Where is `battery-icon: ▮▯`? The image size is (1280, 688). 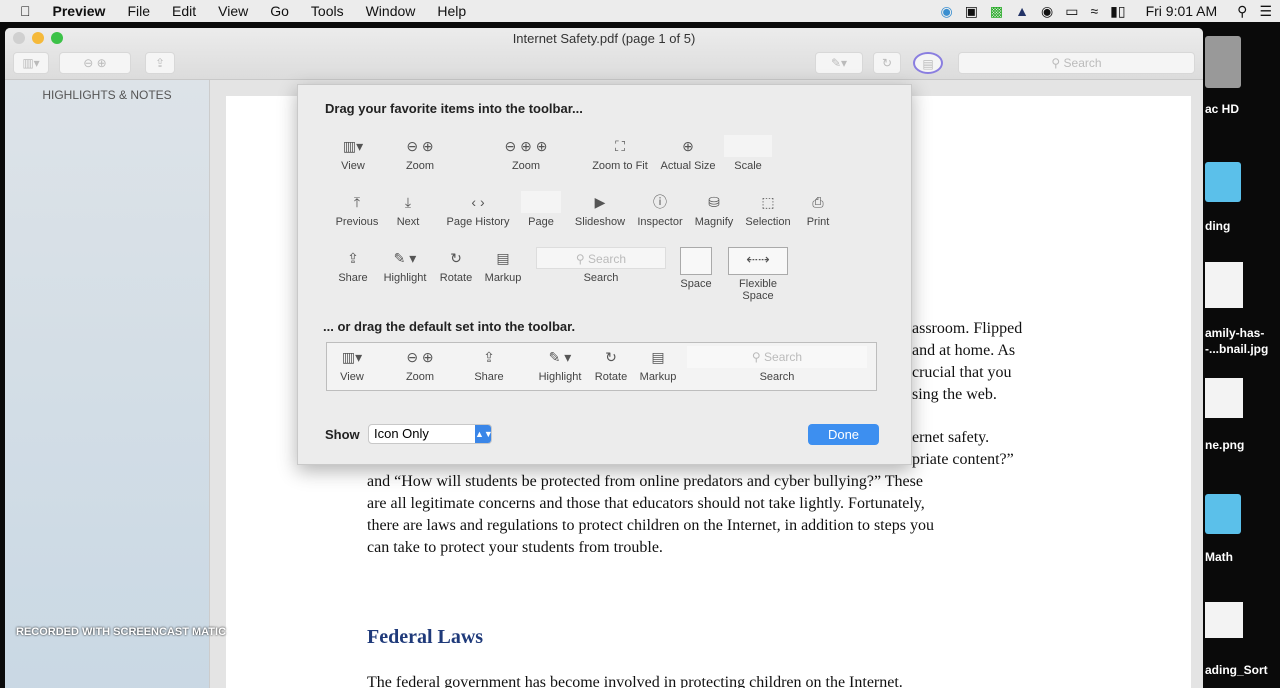 battery-icon: ▮▯ is located at coordinates (1117, 11).